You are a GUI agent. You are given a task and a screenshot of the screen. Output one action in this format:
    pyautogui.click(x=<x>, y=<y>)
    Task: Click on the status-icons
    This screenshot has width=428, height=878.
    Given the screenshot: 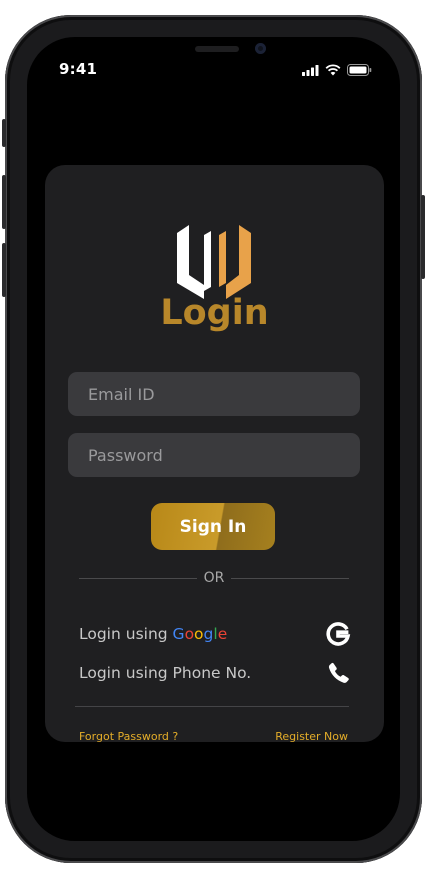 What is the action you would take?
    pyautogui.click(x=337, y=70)
    